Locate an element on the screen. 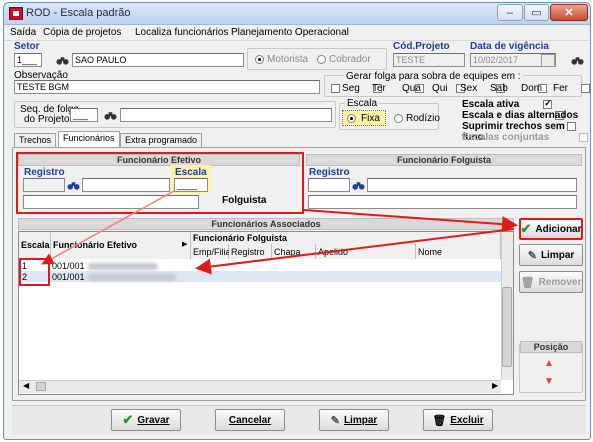 Image resolution: width=593 pixels, height=442 pixels. remover-label: Remover is located at coordinates (560, 282).